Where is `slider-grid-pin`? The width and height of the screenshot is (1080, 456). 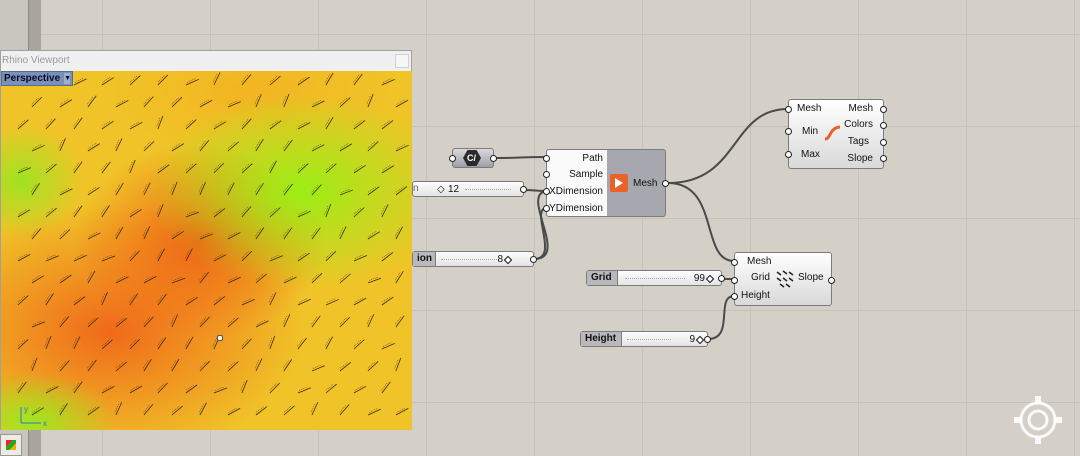 slider-grid-pin is located at coordinates (721, 278).